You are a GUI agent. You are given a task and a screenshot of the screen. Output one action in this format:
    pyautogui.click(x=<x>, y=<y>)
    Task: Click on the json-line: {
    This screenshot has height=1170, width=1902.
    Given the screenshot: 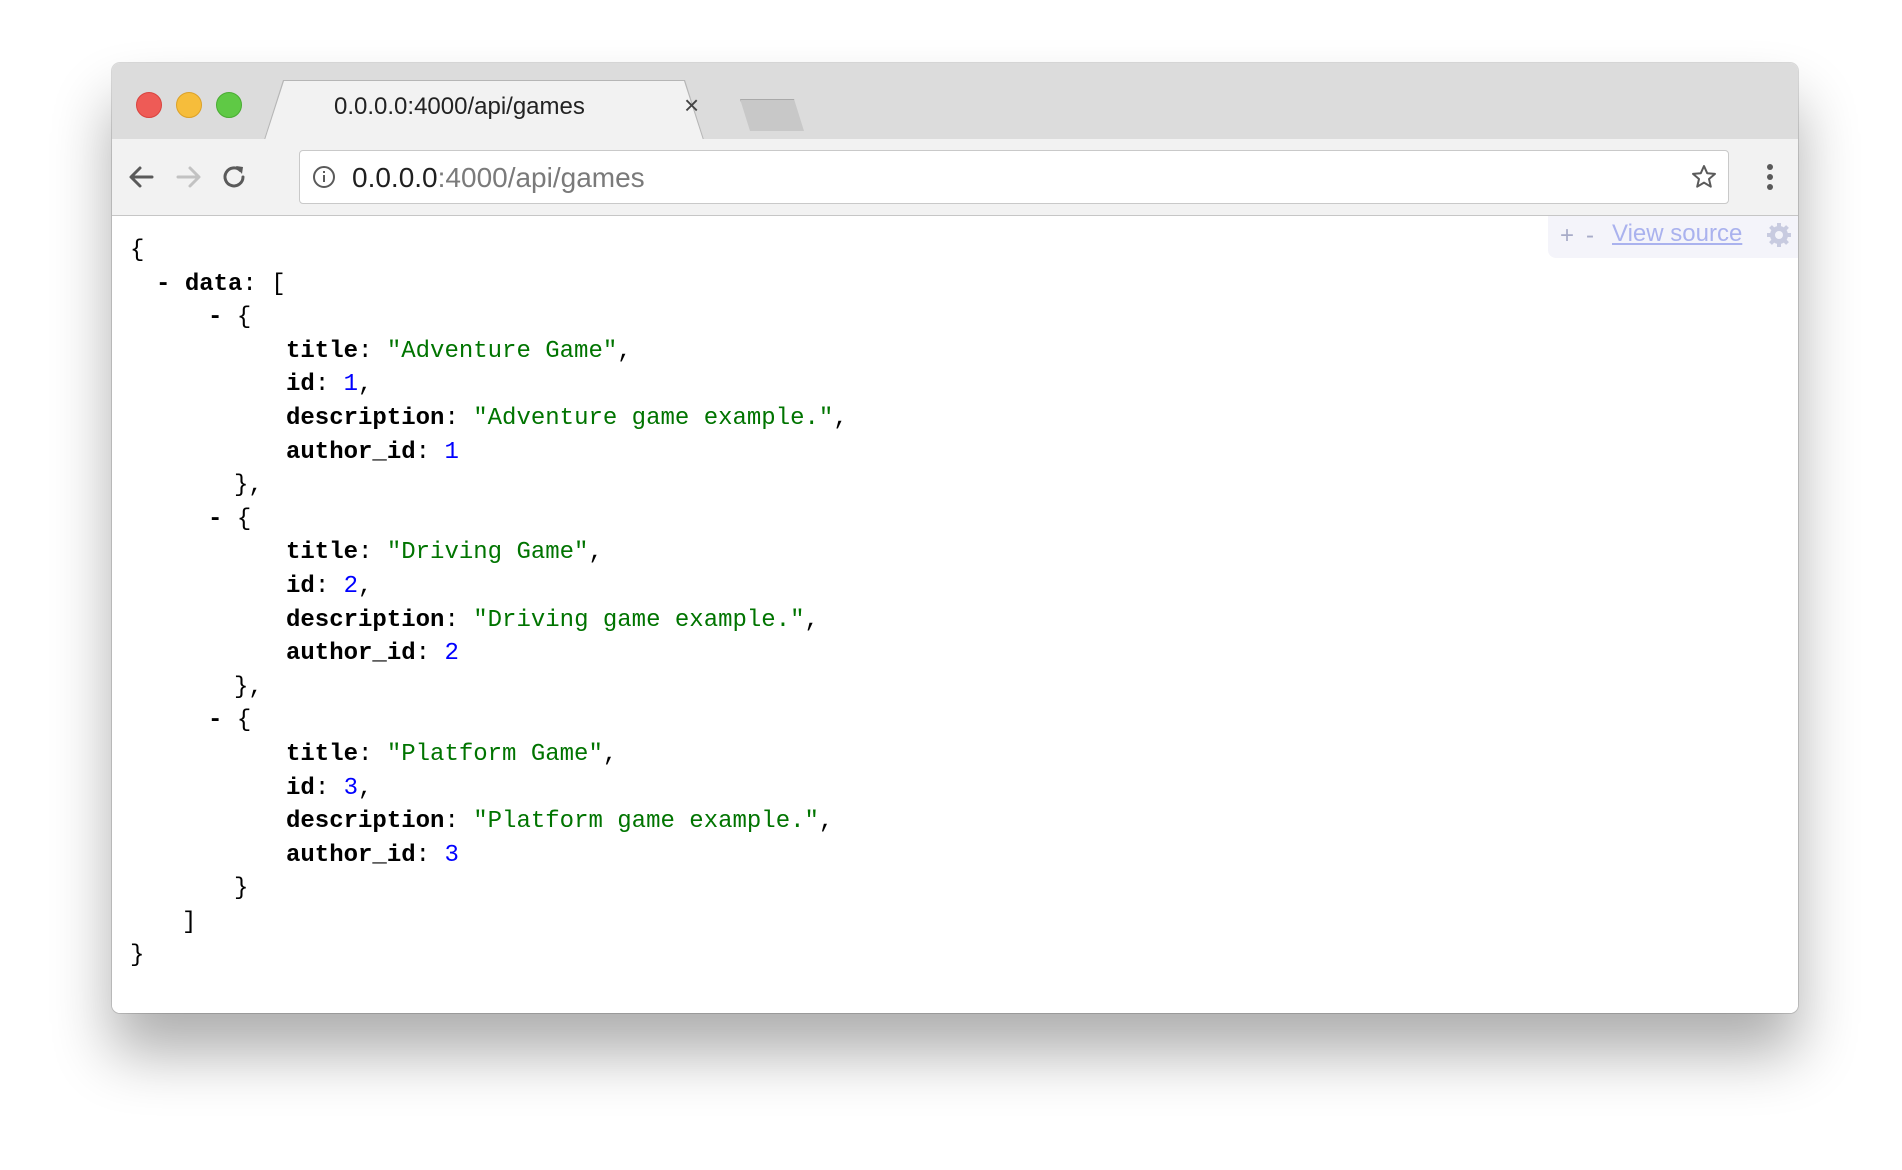 What is the action you would take?
    pyautogui.click(x=489, y=251)
    